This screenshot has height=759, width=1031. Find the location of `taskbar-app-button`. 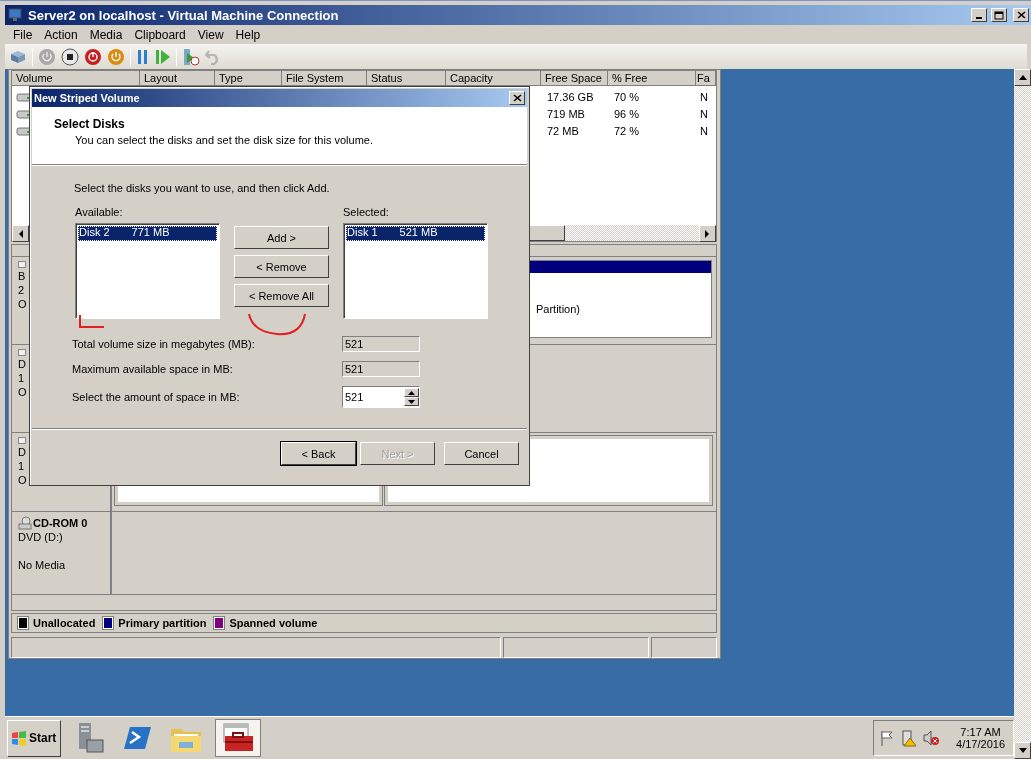

taskbar-app-button is located at coordinates (238, 738).